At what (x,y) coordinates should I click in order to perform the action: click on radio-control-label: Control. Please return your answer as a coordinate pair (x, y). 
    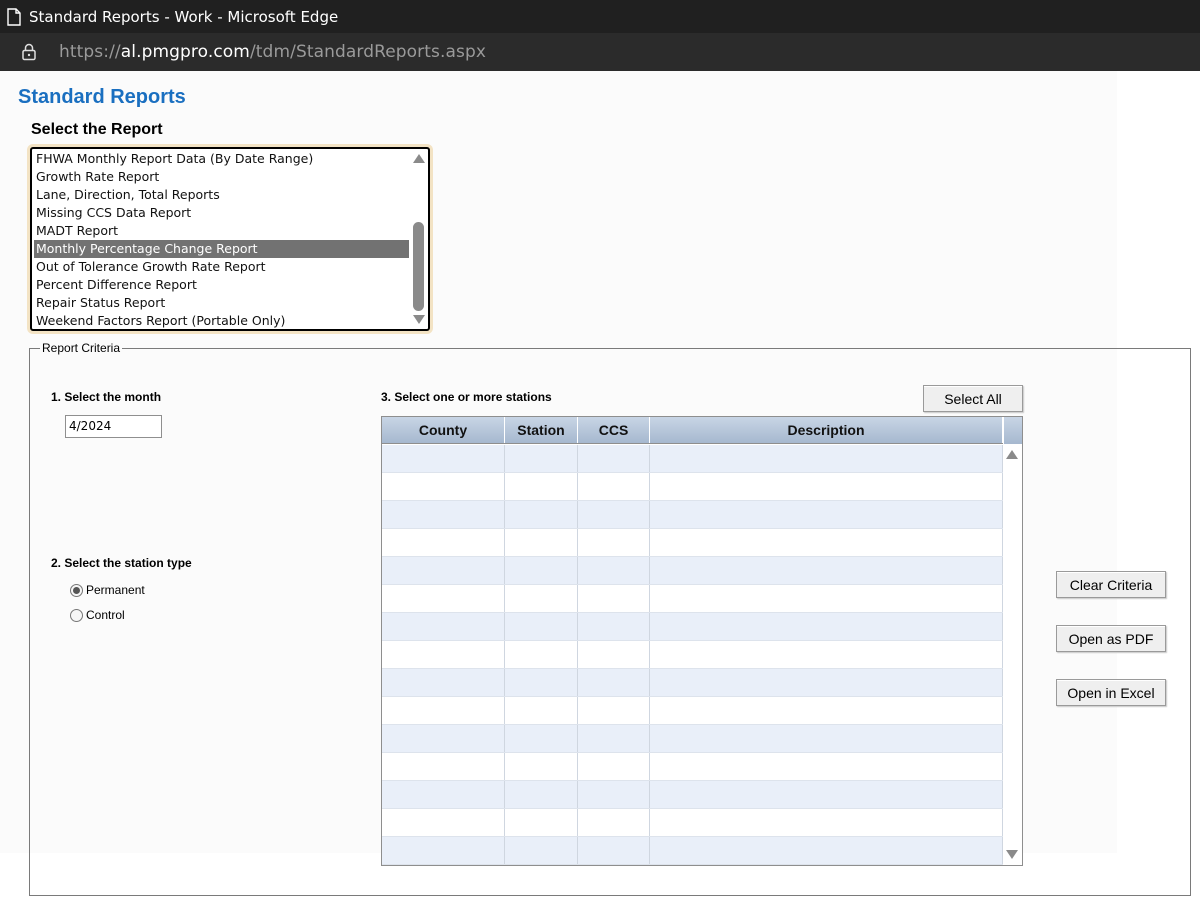
    Looking at the image, I should click on (105, 615).